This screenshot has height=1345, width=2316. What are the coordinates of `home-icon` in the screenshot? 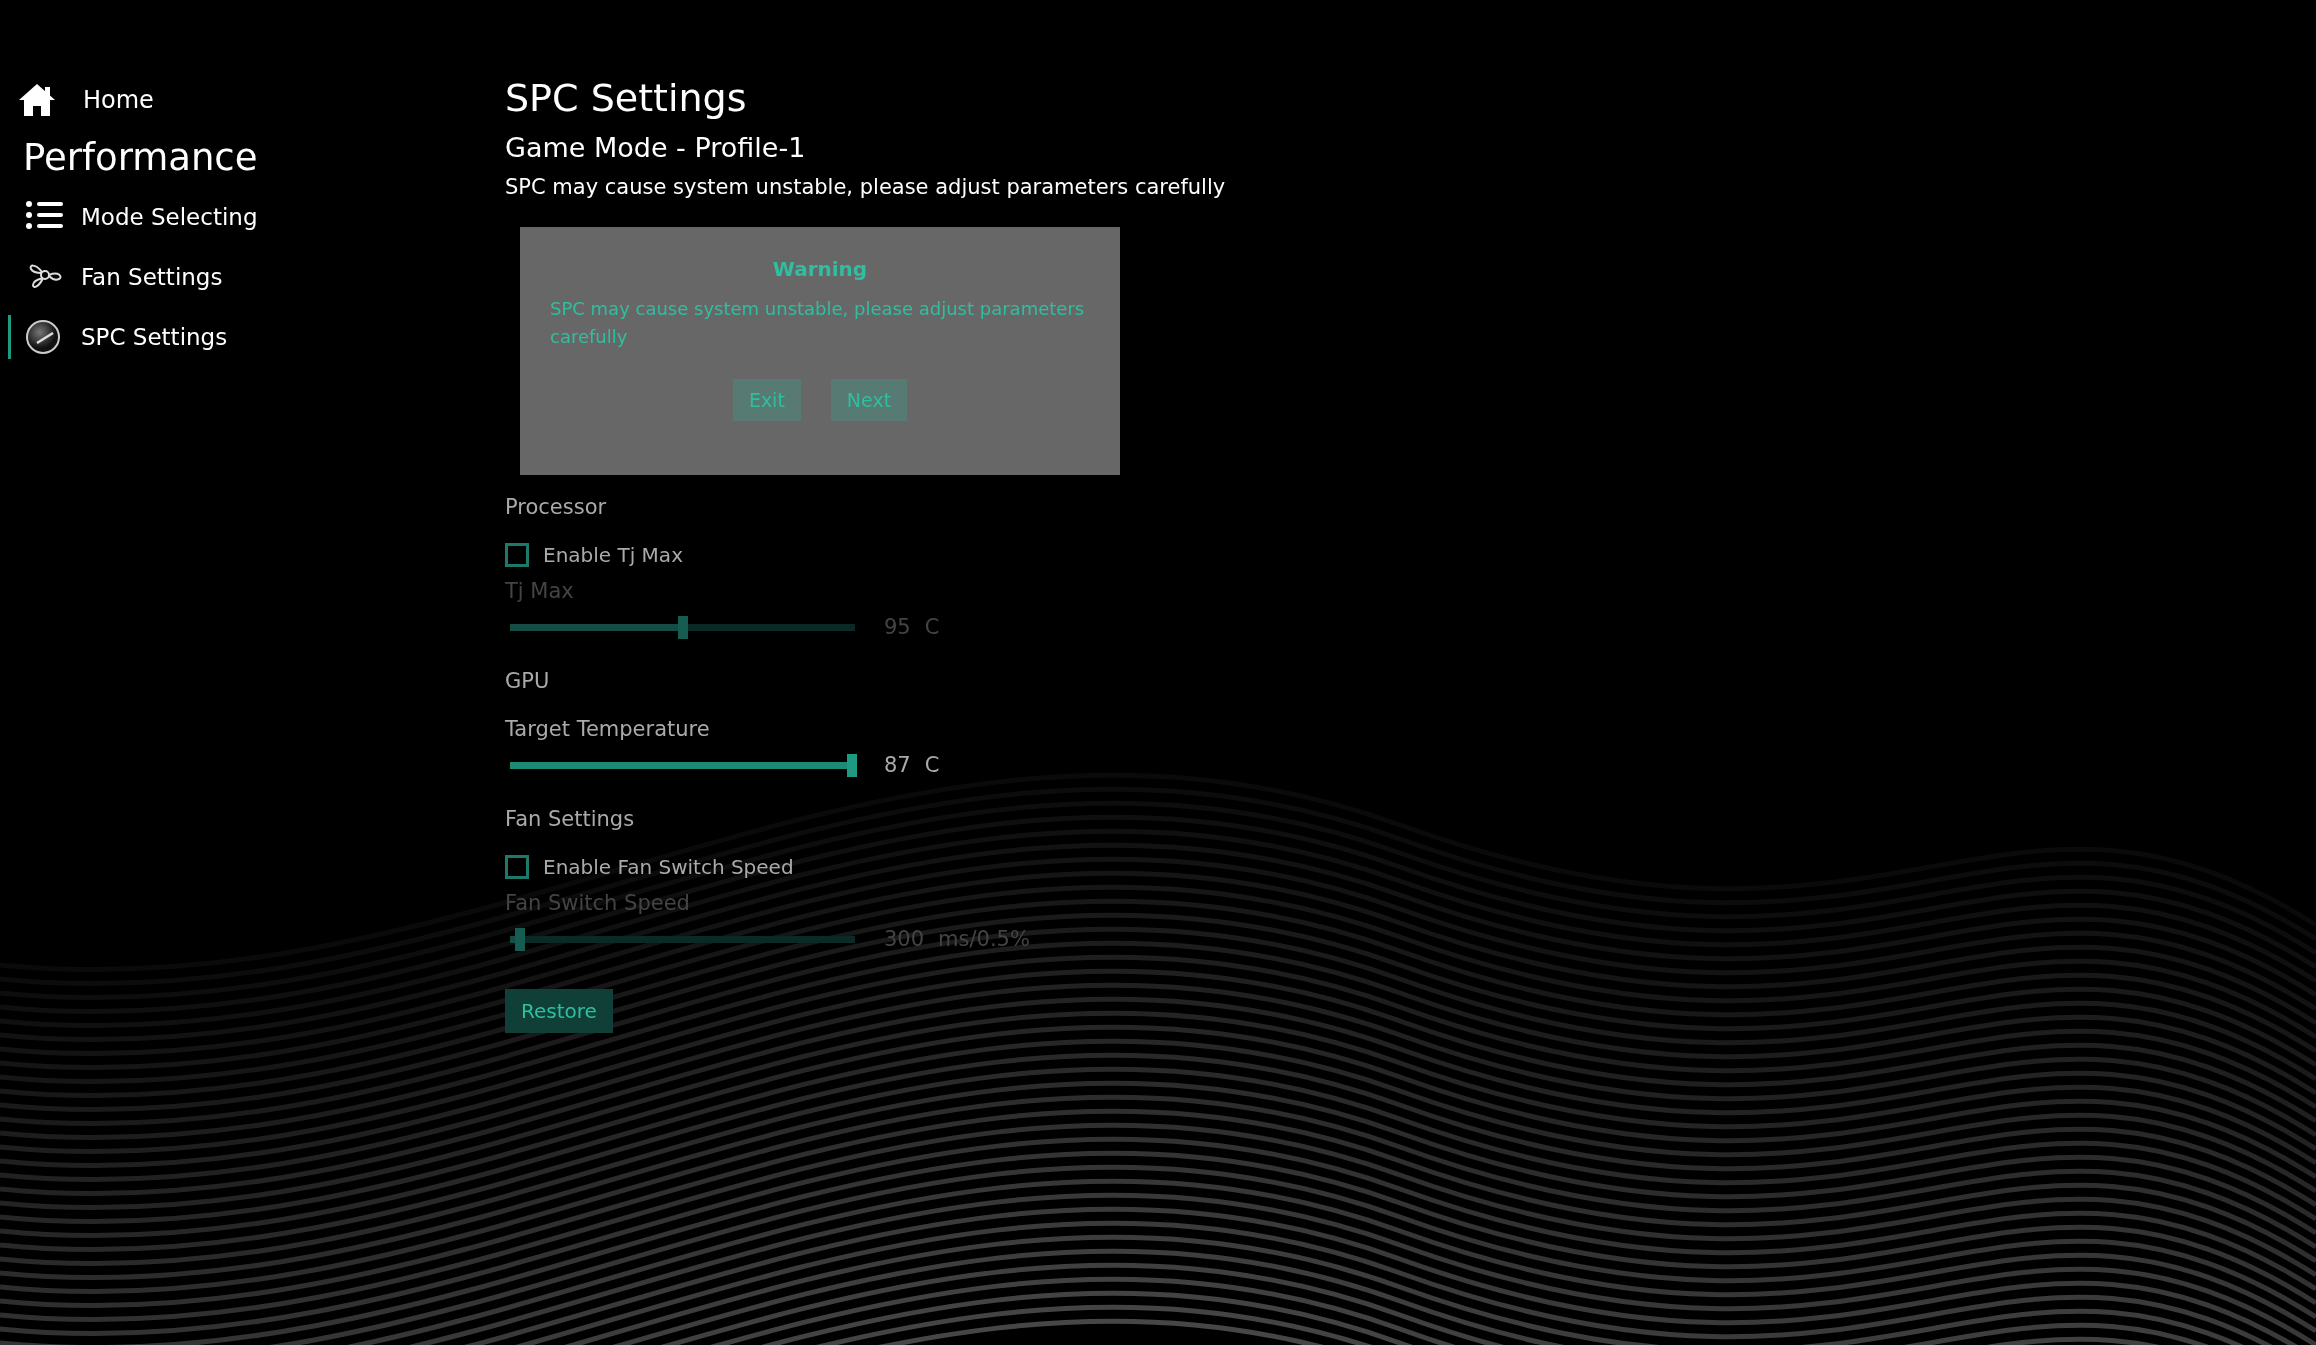 It's located at (37, 100).